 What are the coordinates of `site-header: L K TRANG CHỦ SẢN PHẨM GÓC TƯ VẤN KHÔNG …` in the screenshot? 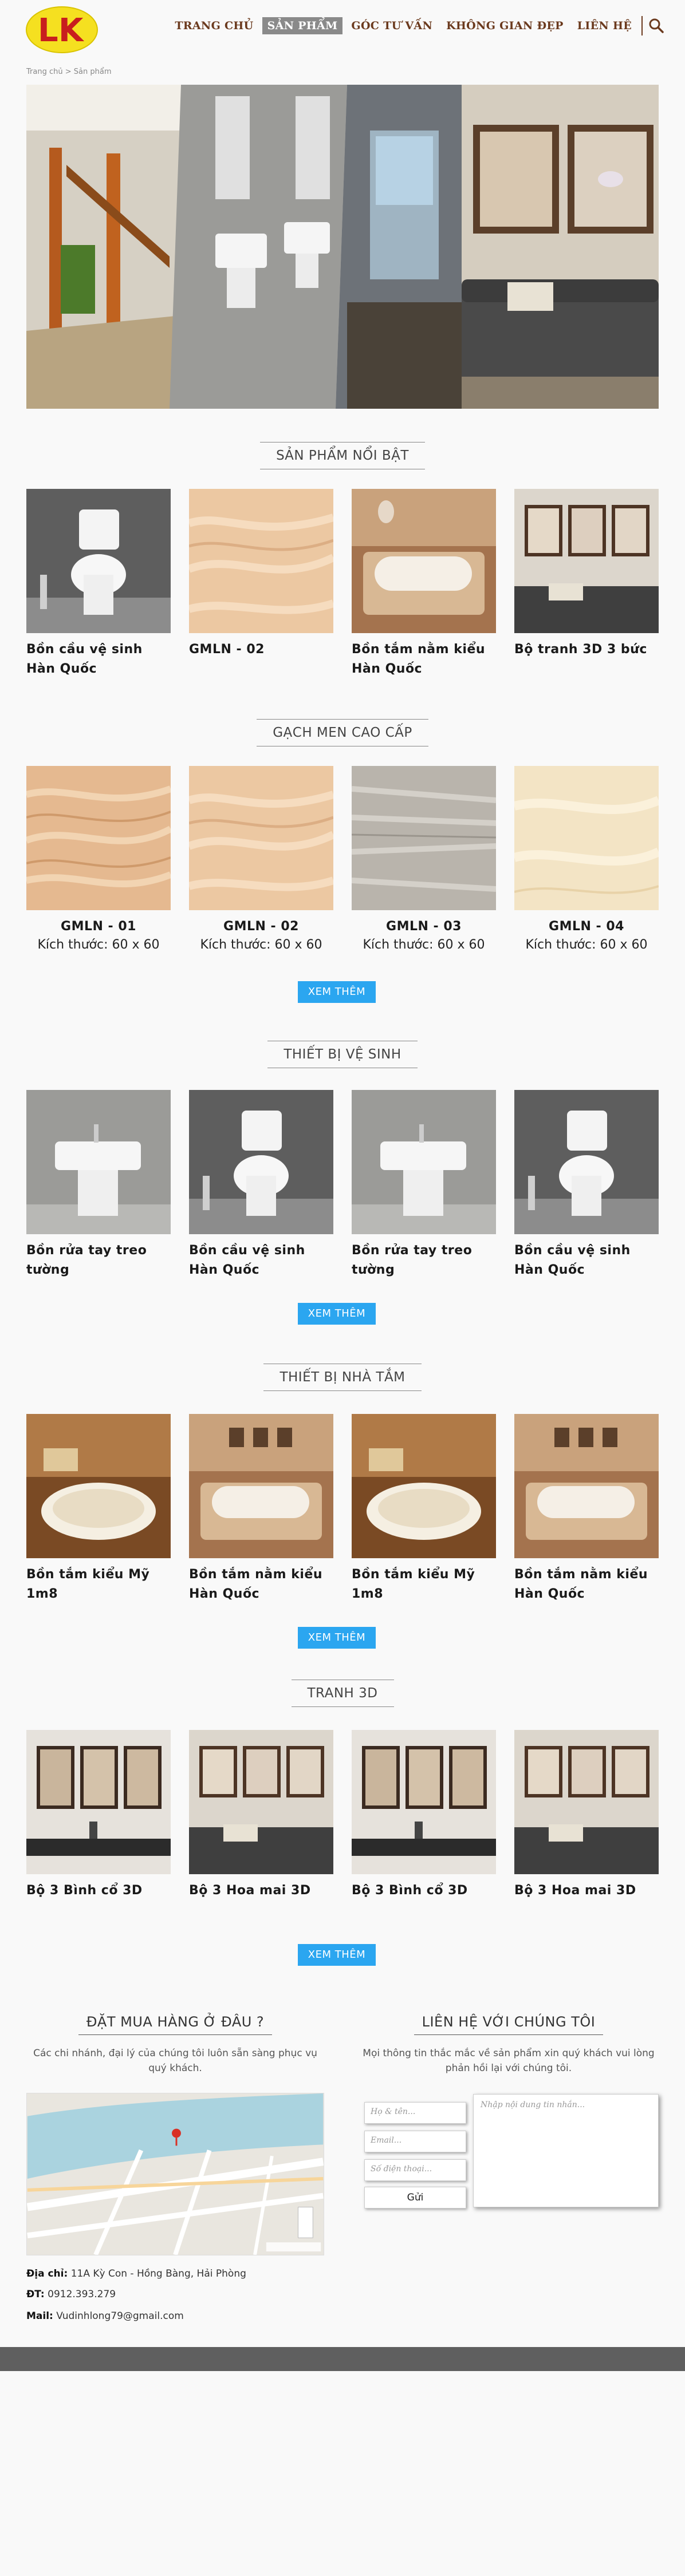 It's located at (342, 26).